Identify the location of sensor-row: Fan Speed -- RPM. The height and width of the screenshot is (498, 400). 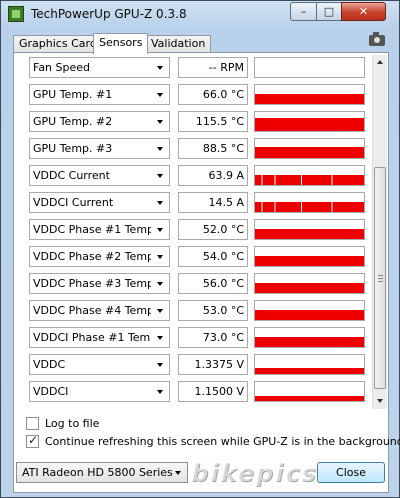
(196, 68).